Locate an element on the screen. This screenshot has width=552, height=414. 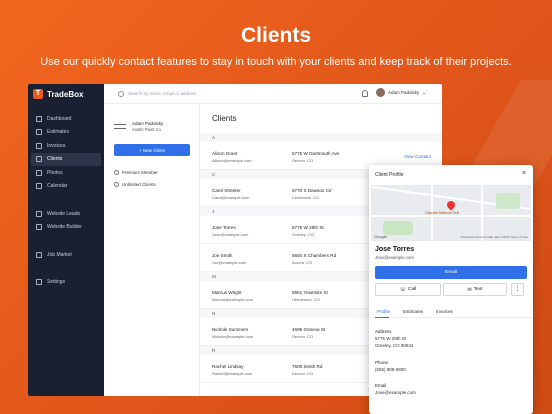
sidebar-item-label: Clients is located at coordinates (55, 159).